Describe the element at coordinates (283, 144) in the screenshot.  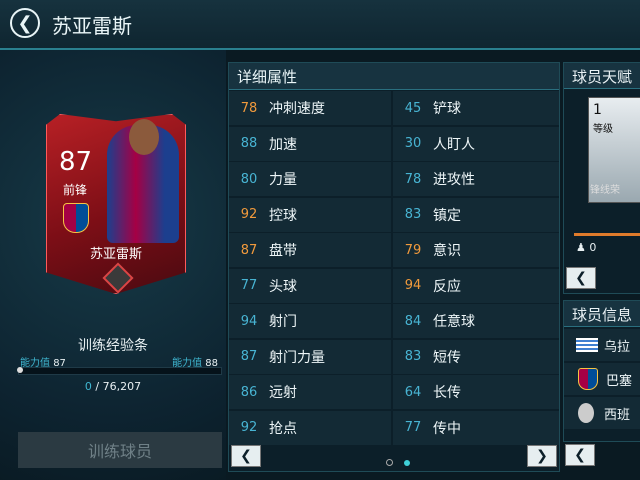
I see `stat-label: 加速` at that location.